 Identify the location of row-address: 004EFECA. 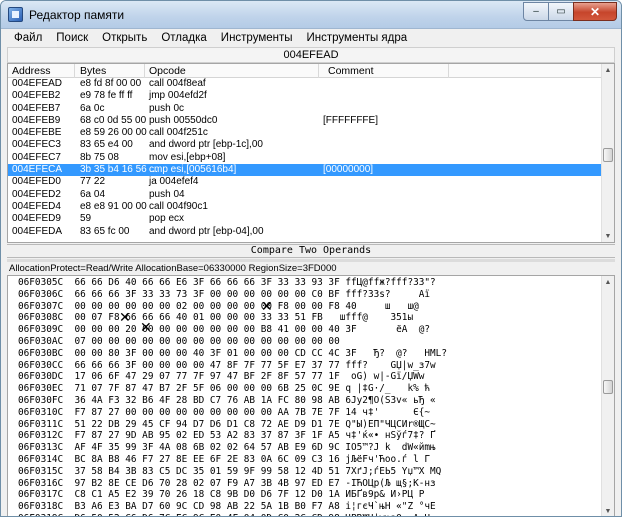
(37, 170).